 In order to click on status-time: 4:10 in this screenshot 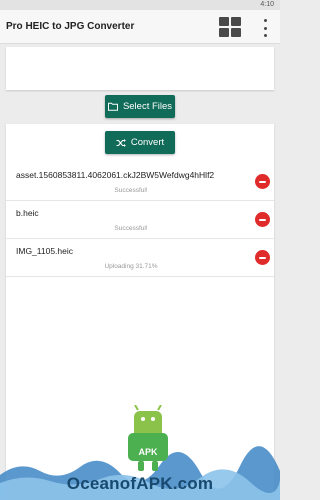, I will do `click(267, 4)`.